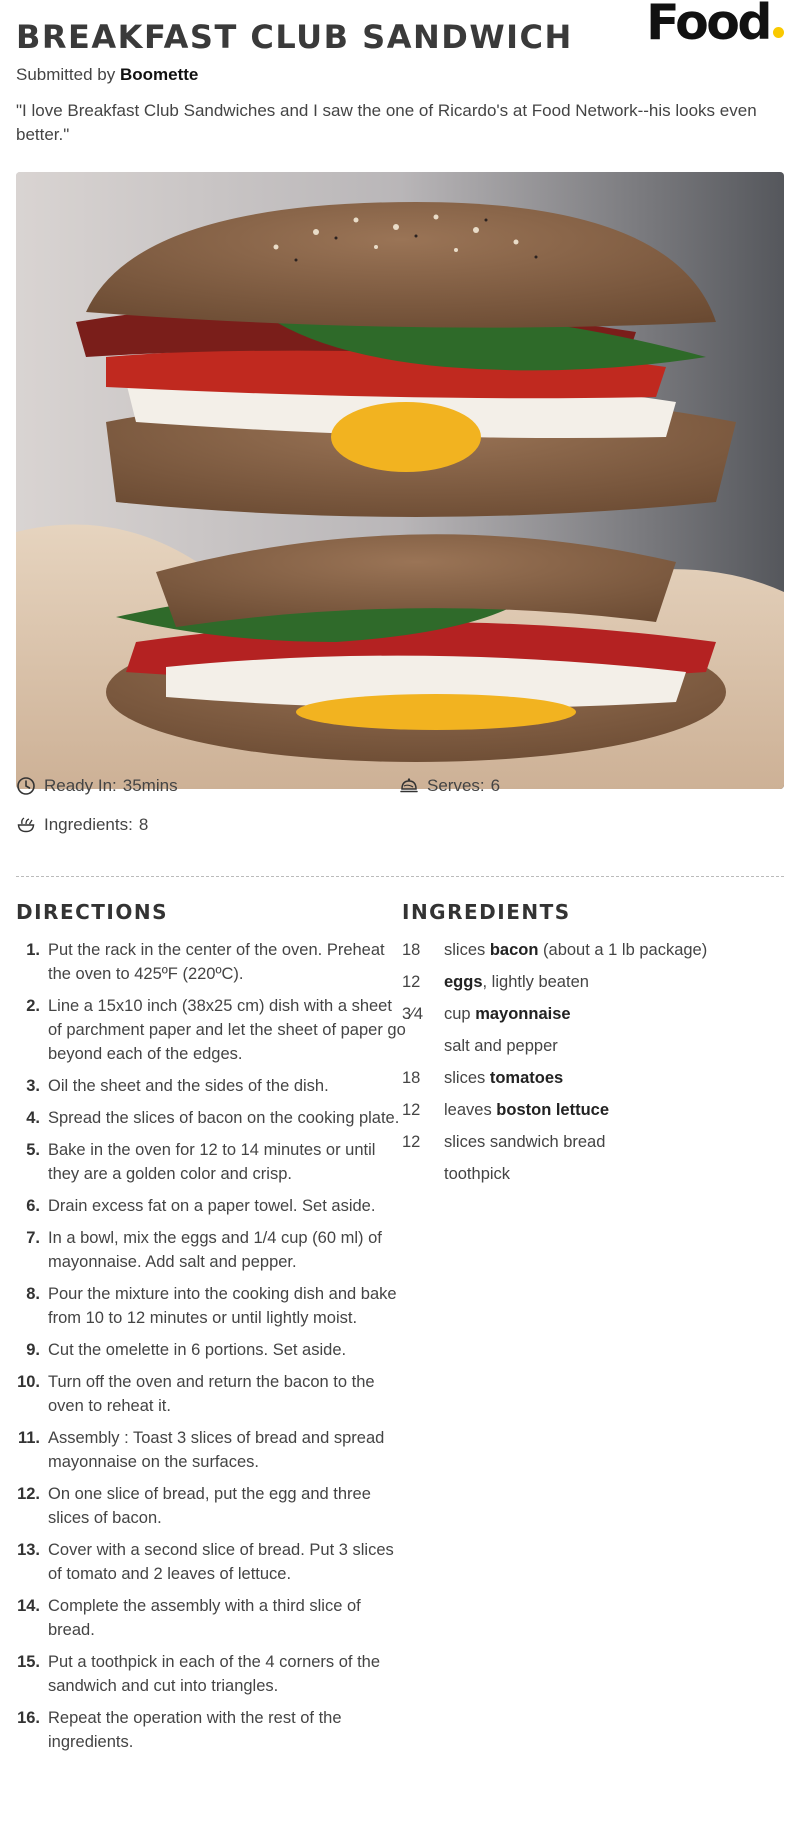 The width and height of the screenshot is (800, 1835). Describe the element at coordinates (477, 1174) in the screenshot. I see `ingredient-prefix: toothpick` at that location.